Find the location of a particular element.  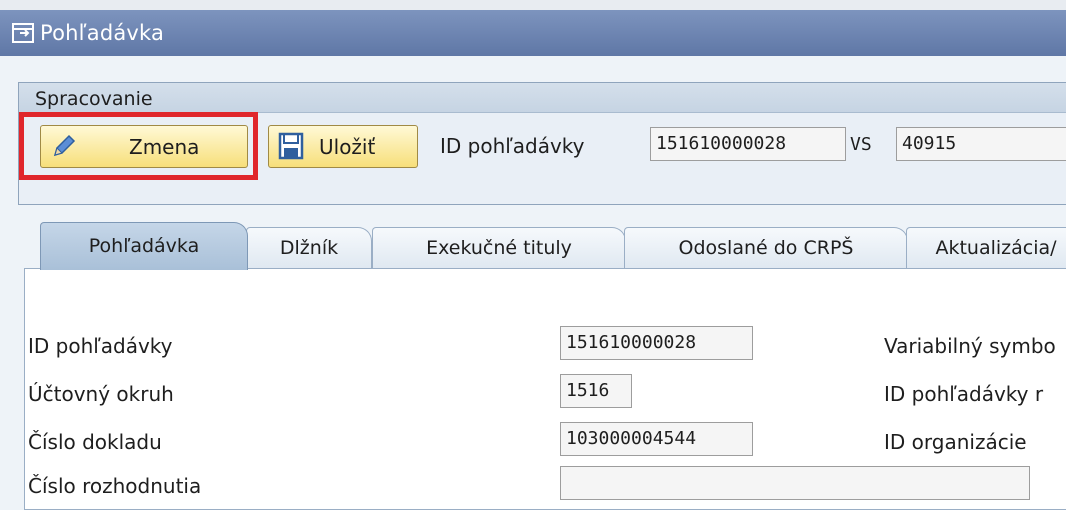

id-label: ID pohľadávky is located at coordinates (512, 146).